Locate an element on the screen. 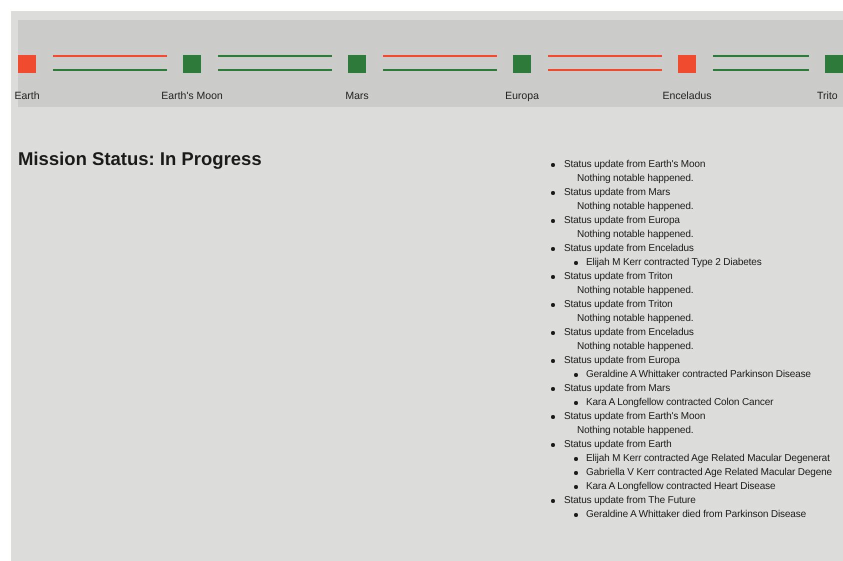 This screenshot has height=561, width=843. stop-label: Europa is located at coordinates (522, 96).